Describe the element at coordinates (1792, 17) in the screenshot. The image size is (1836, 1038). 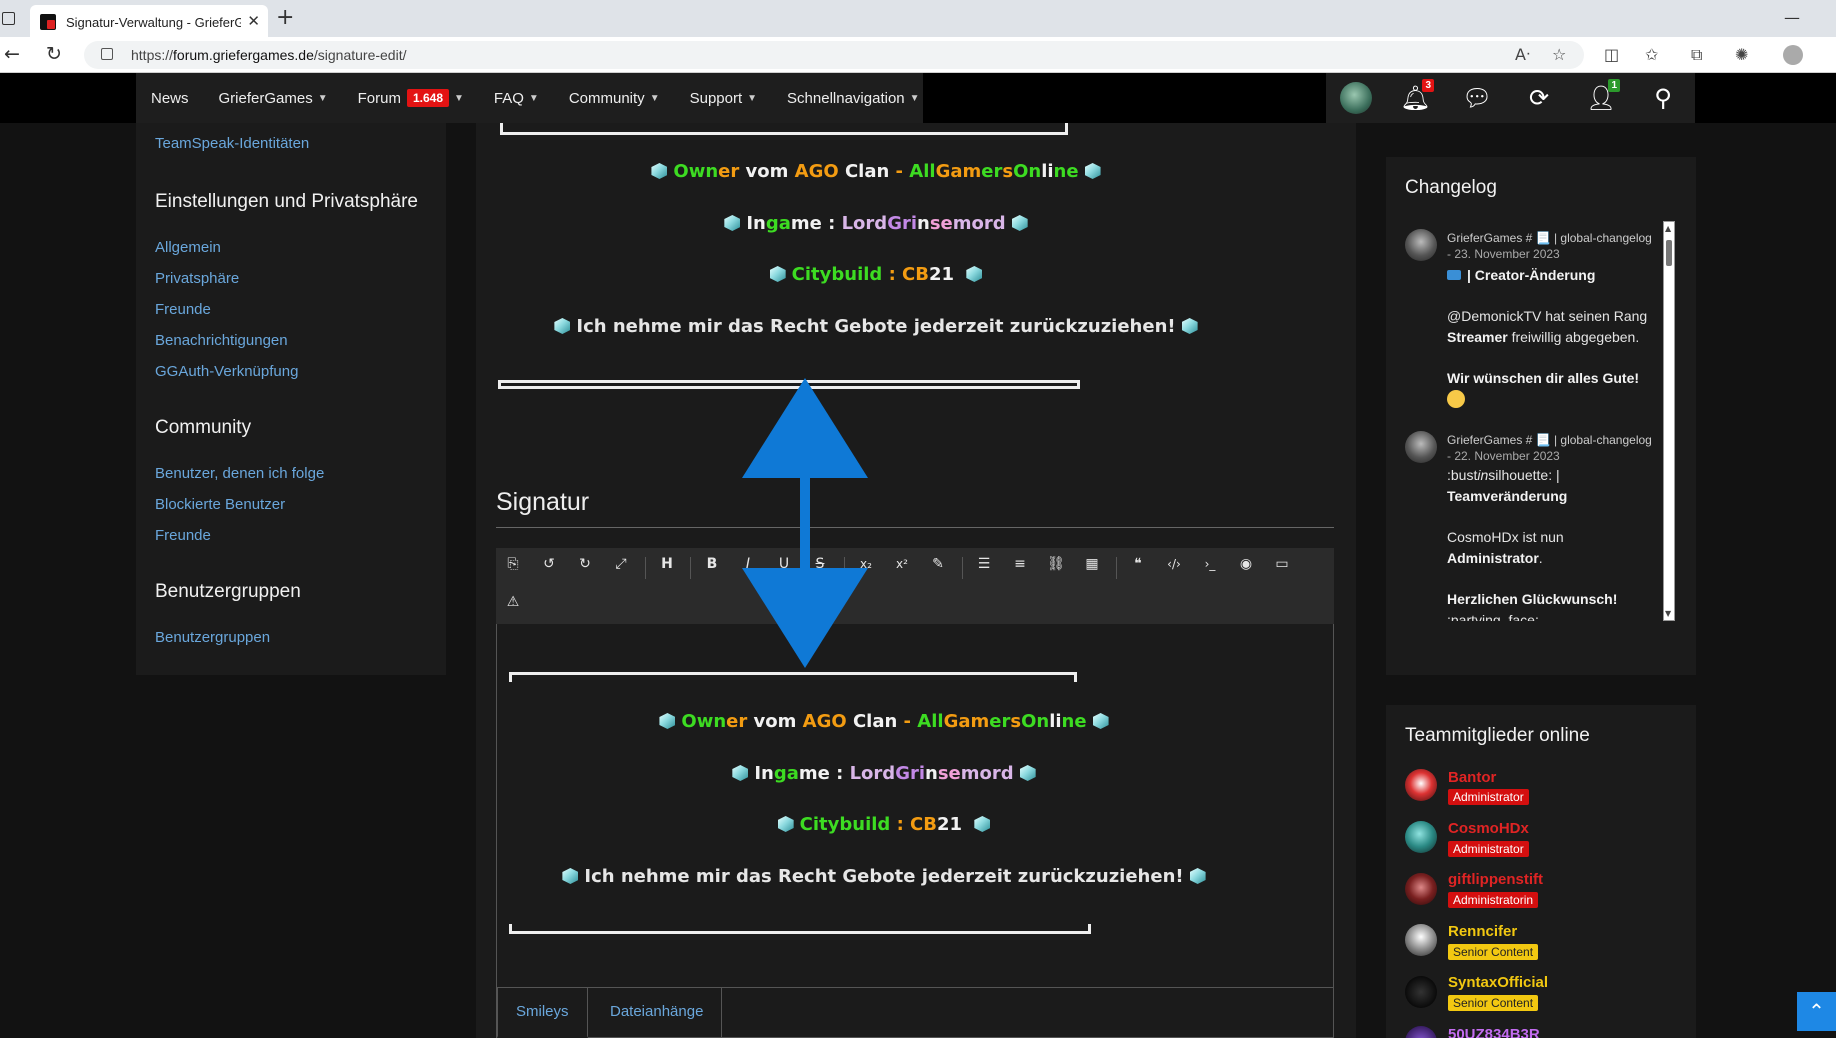
I see `minimize-button: —` at that location.